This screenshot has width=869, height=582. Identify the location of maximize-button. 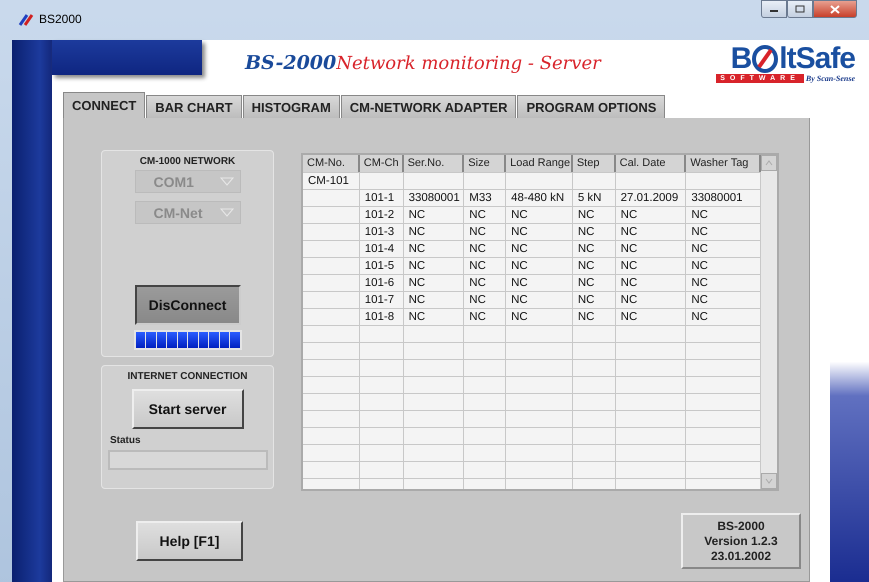
(800, 9).